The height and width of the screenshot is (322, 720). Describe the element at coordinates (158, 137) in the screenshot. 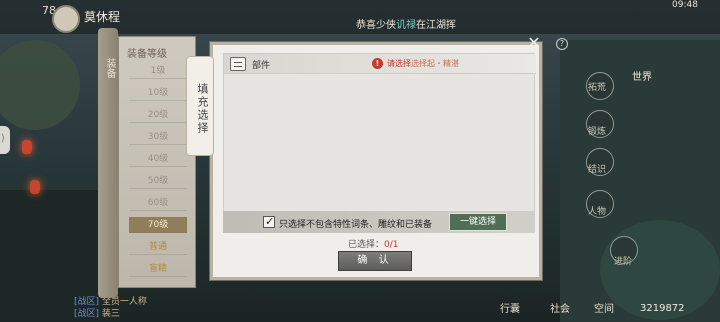

I see `level-item: 30级` at that location.